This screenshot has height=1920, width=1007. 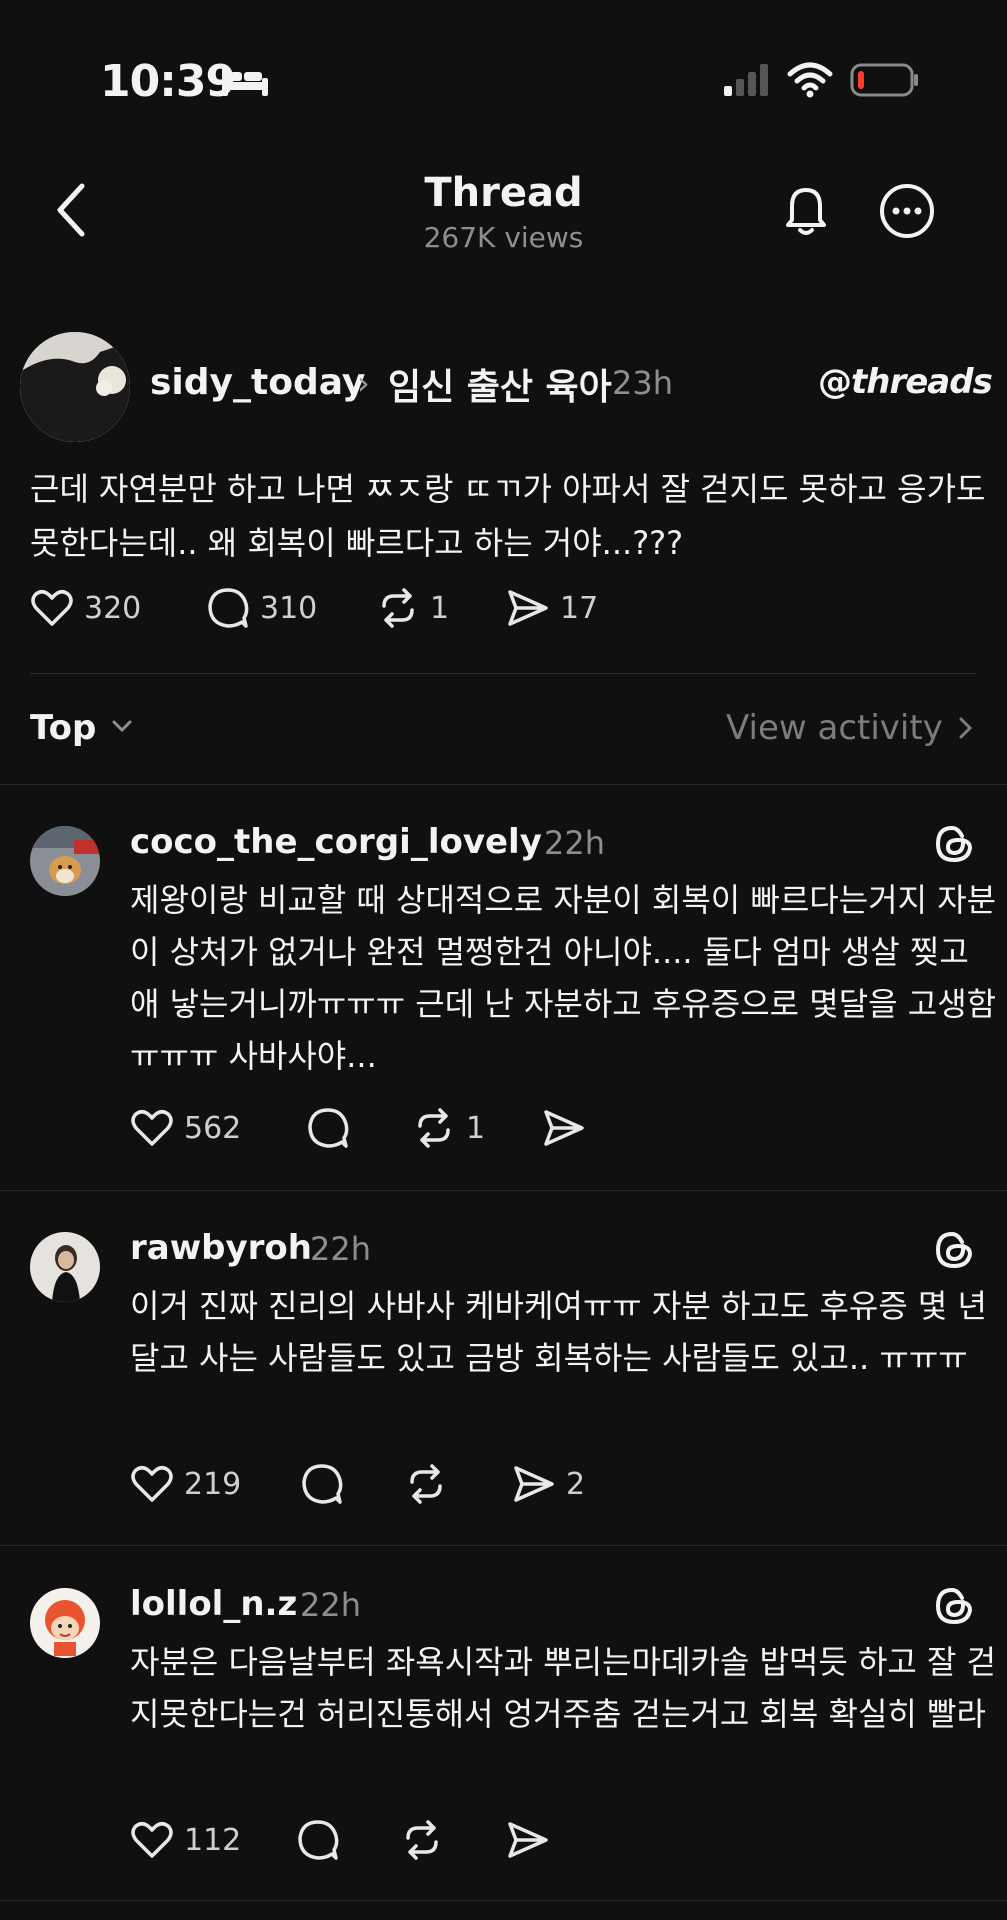 I want to click on status-bar: 10:39, so click(x=503, y=80).